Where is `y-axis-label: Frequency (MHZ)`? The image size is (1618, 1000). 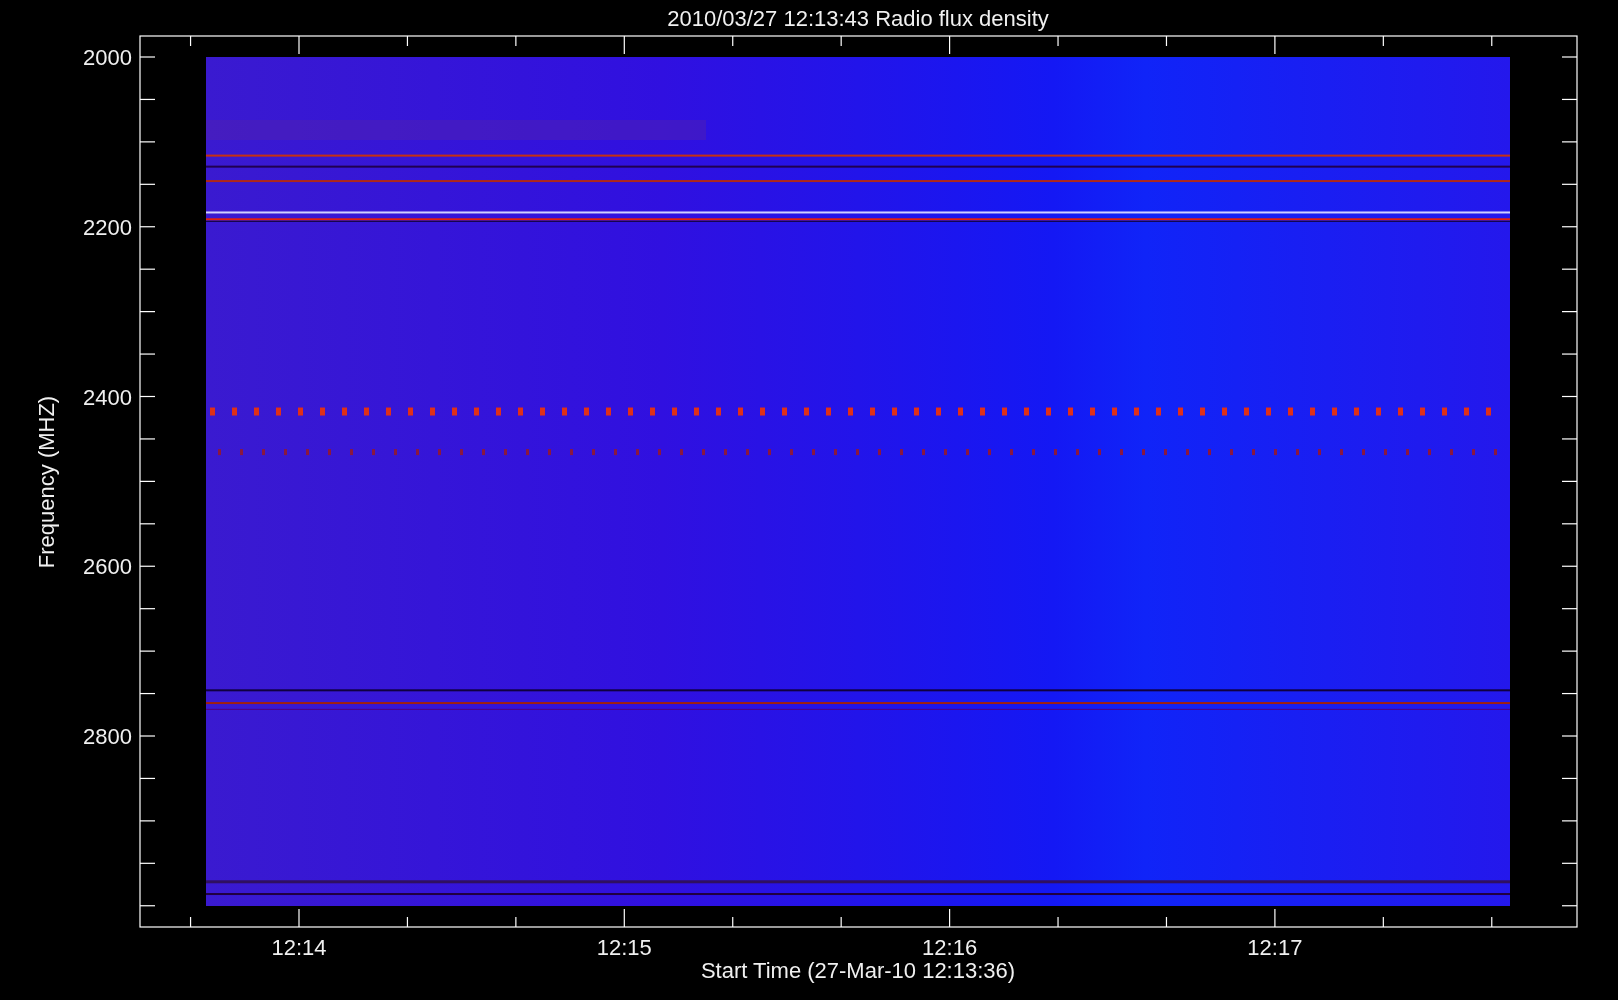
y-axis-label: Frequency (MHZ) is located at coordinates (46, 482).